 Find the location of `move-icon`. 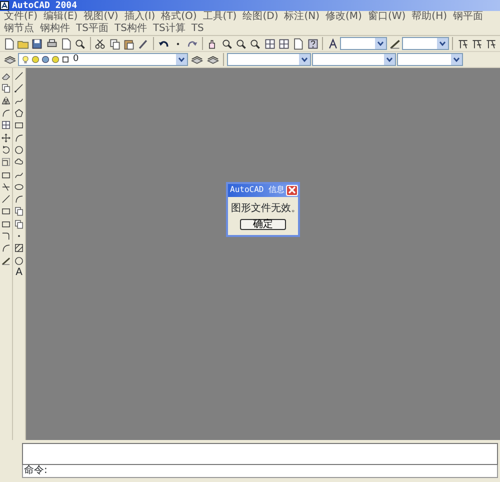

move-icon is located at coordinates (6, 137).